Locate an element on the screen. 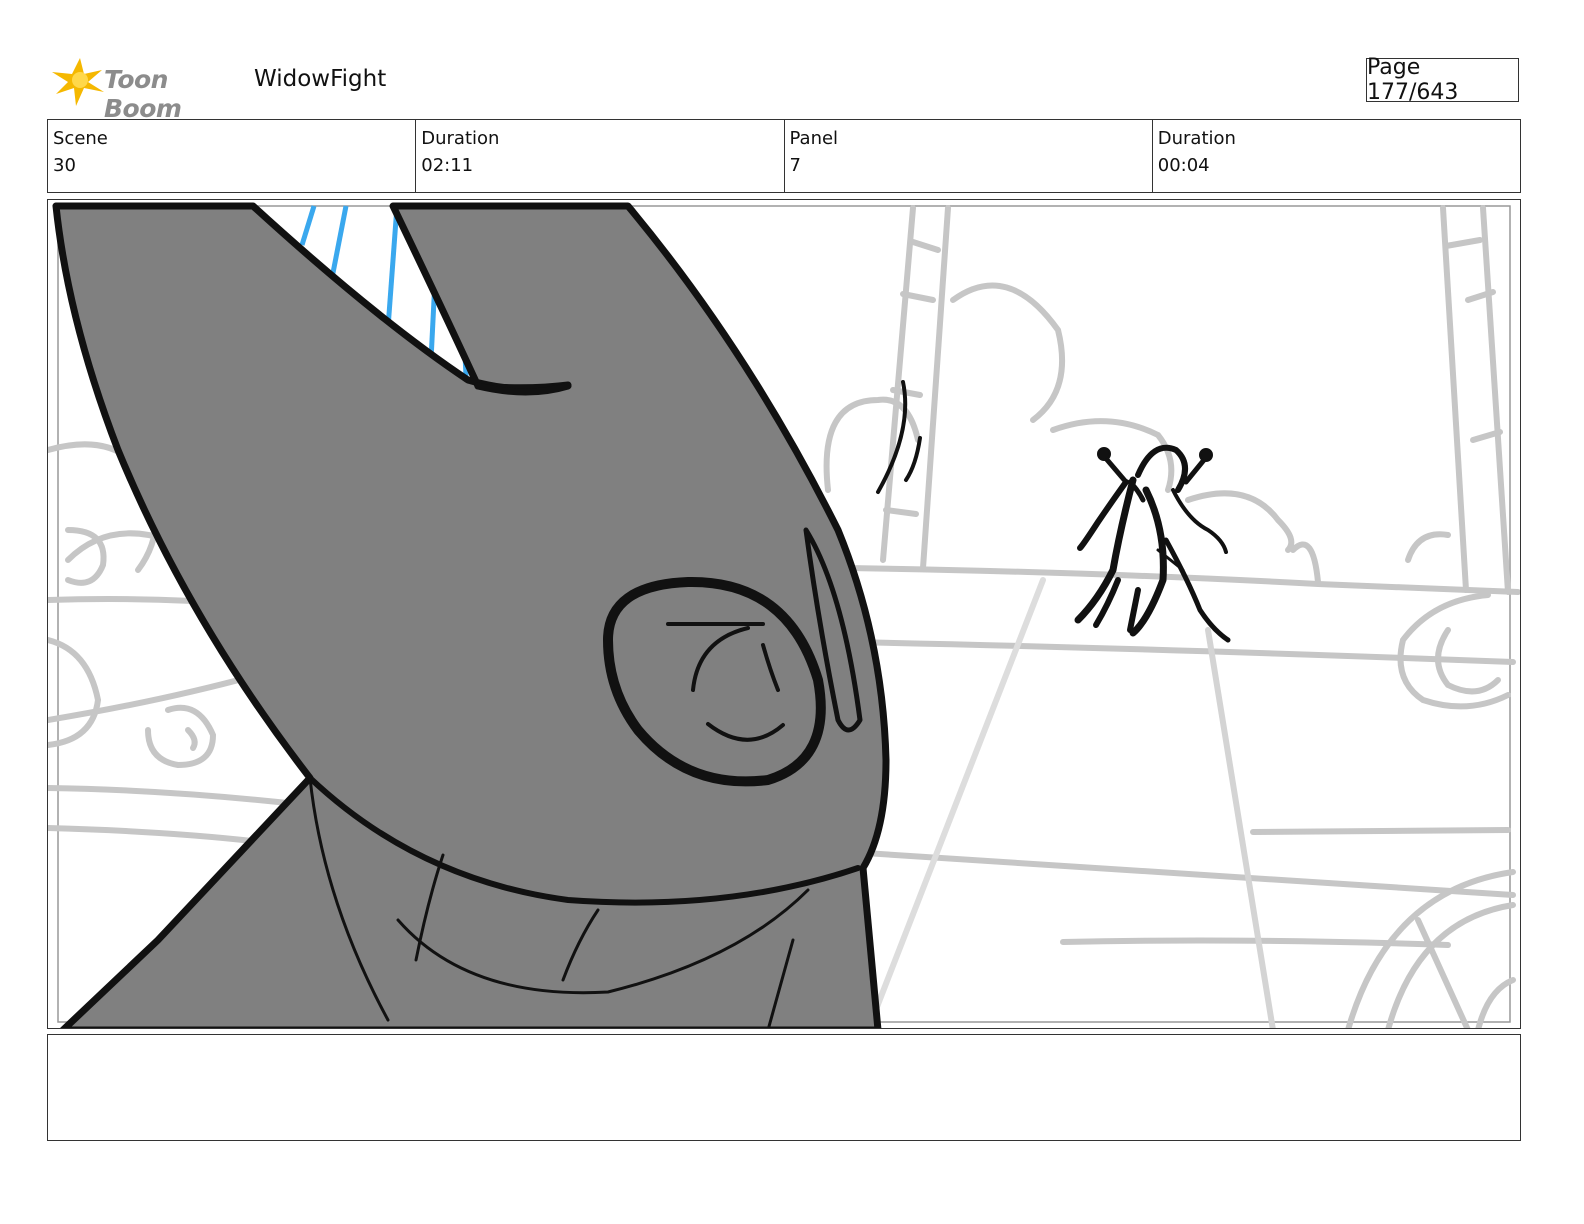 The image size is (1584, 1224). panel-duration-value: 00:04 is located at coordinates (1183, 165).